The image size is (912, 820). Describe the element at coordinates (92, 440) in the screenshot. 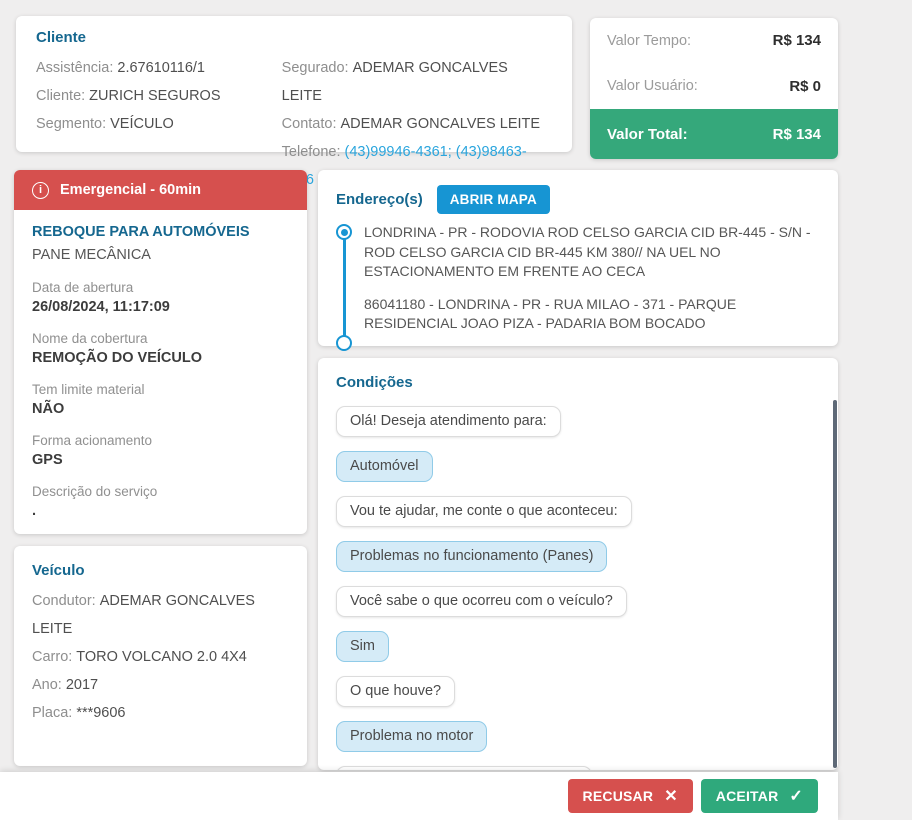

I see `trigger-method-label: Forma acionamento` at that location.